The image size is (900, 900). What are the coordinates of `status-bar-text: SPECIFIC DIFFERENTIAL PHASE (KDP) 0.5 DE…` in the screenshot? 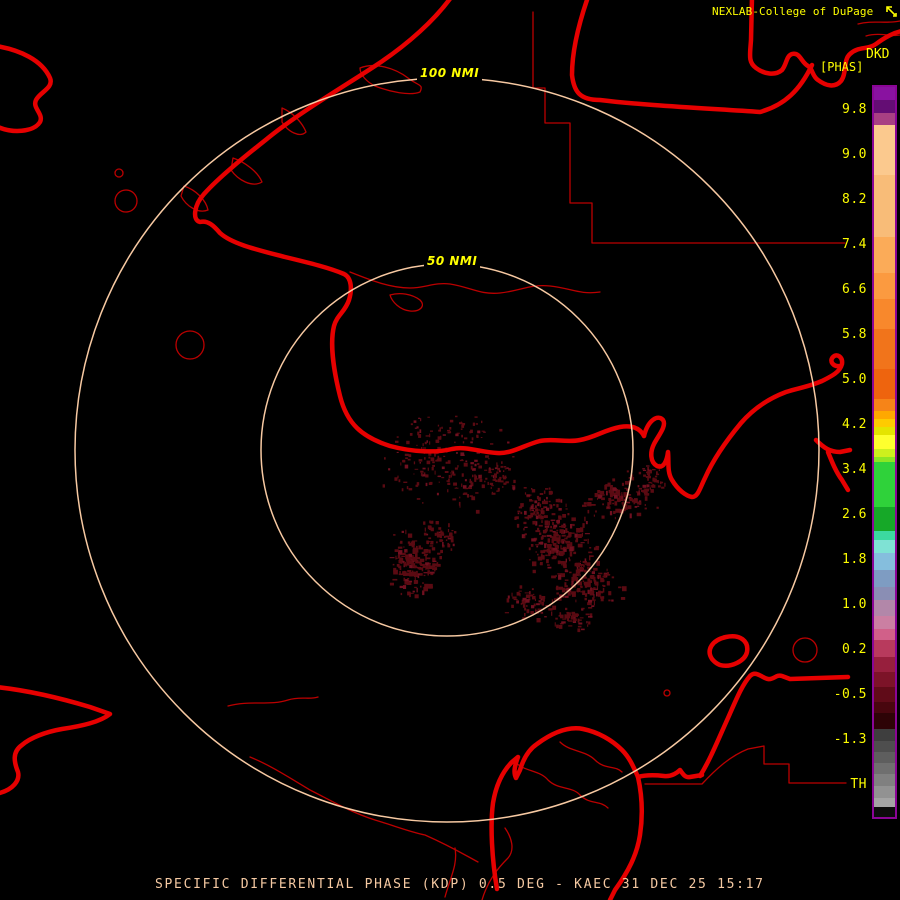 It's located at (460, 884).